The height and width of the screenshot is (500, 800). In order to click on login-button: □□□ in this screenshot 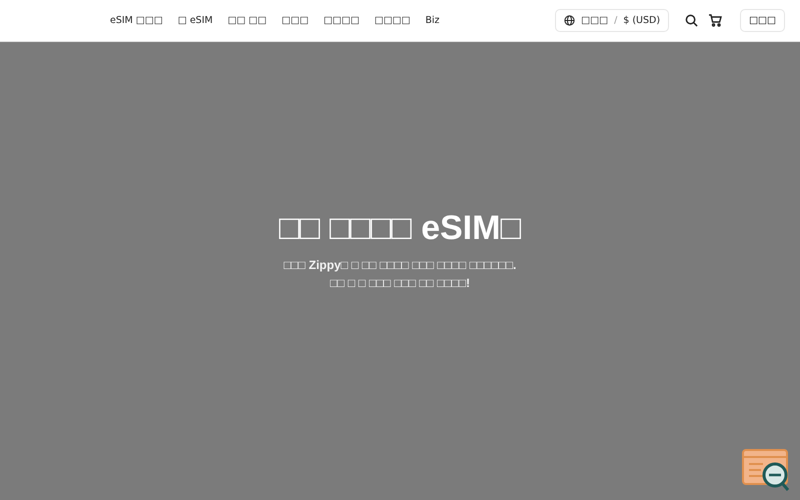, I will do `click(762, 20)`.